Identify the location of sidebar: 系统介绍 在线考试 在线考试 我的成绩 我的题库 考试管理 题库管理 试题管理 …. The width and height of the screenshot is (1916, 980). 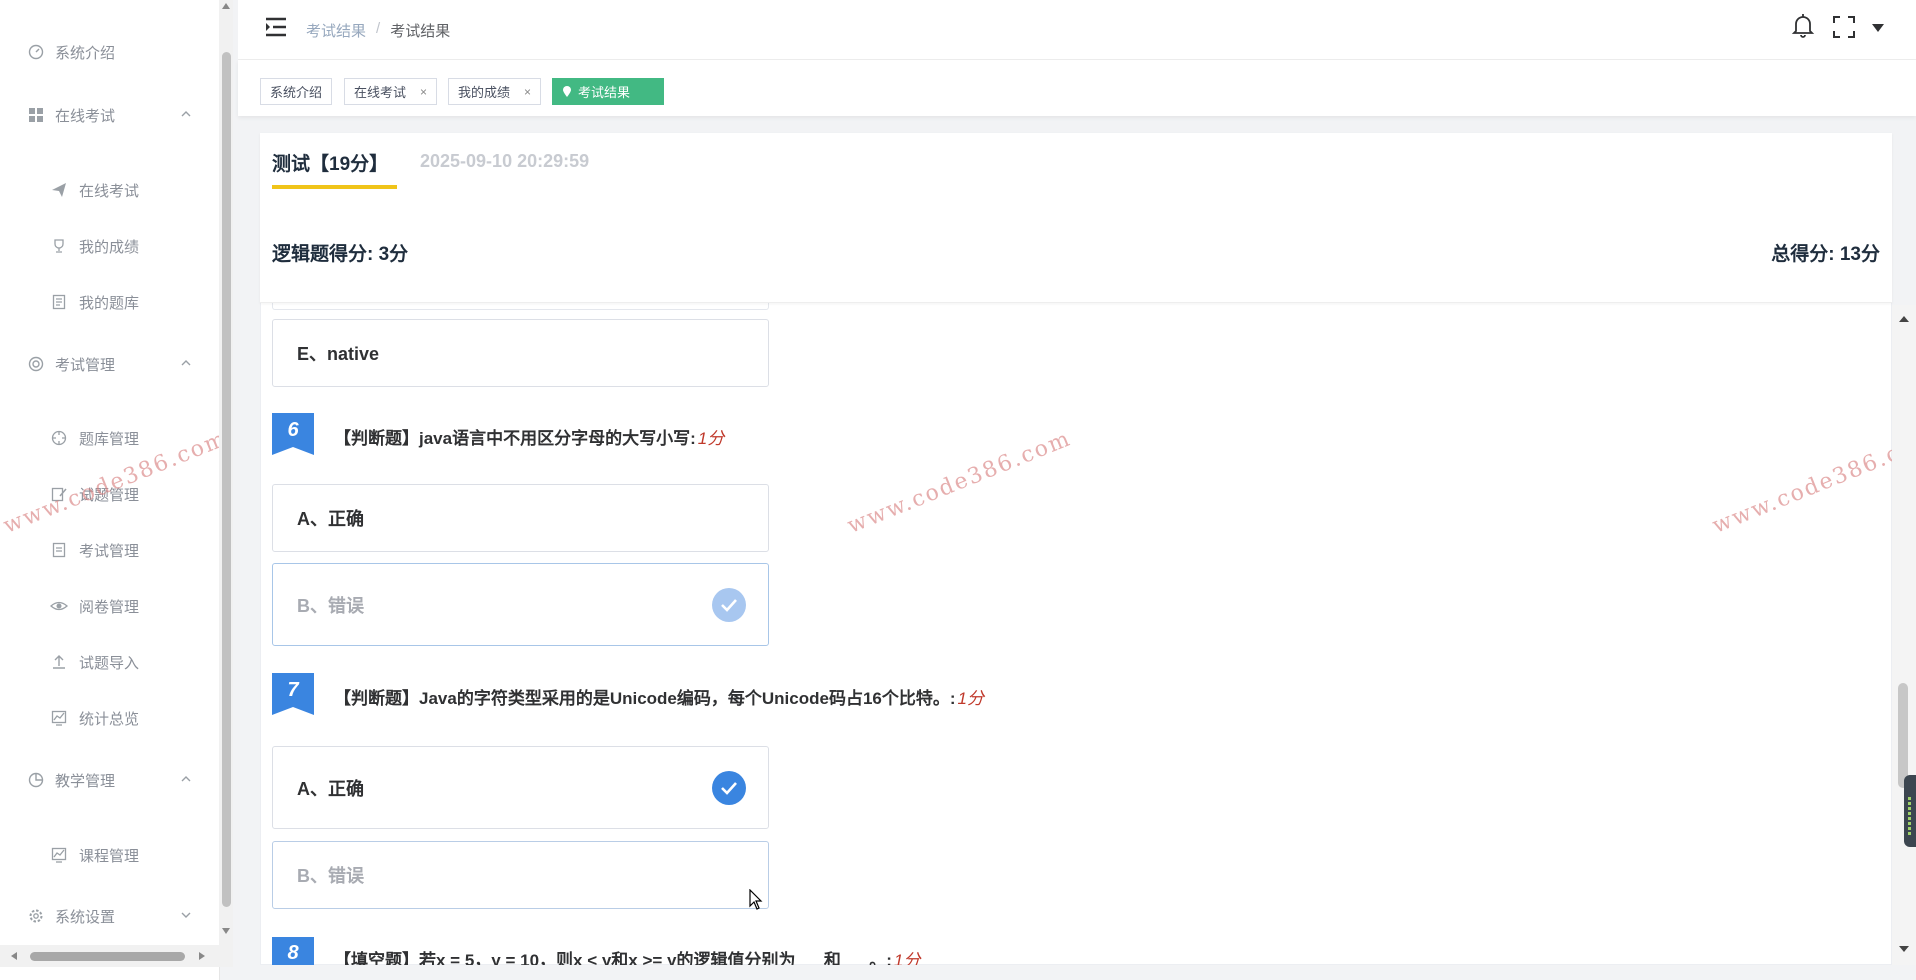
(110, 490).